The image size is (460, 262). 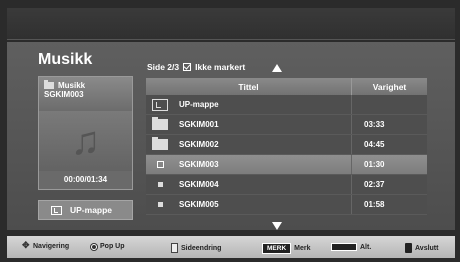 What do you see at coordinates (163, 67) in the screenshot?
I see `page-indicator: Side 2/3` at bounding box center [163, 67].